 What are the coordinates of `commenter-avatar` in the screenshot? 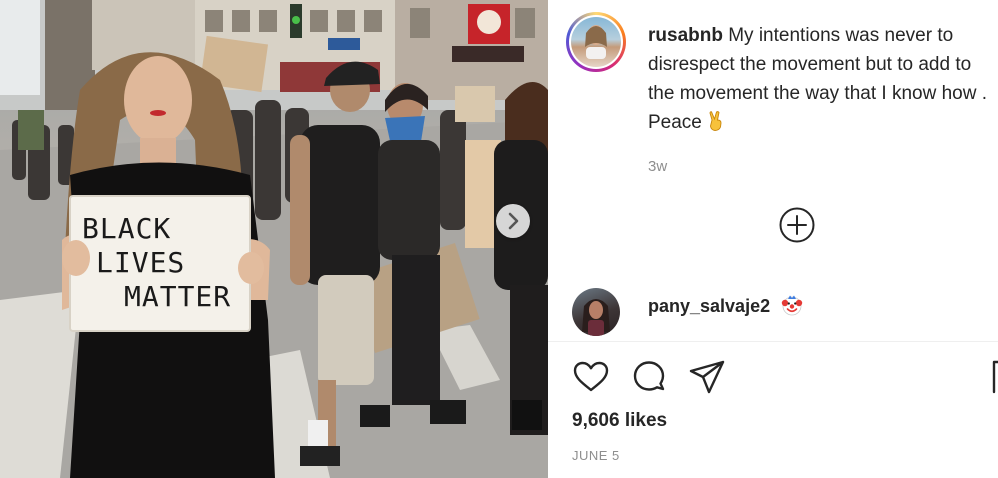 It's located at (596, 312).